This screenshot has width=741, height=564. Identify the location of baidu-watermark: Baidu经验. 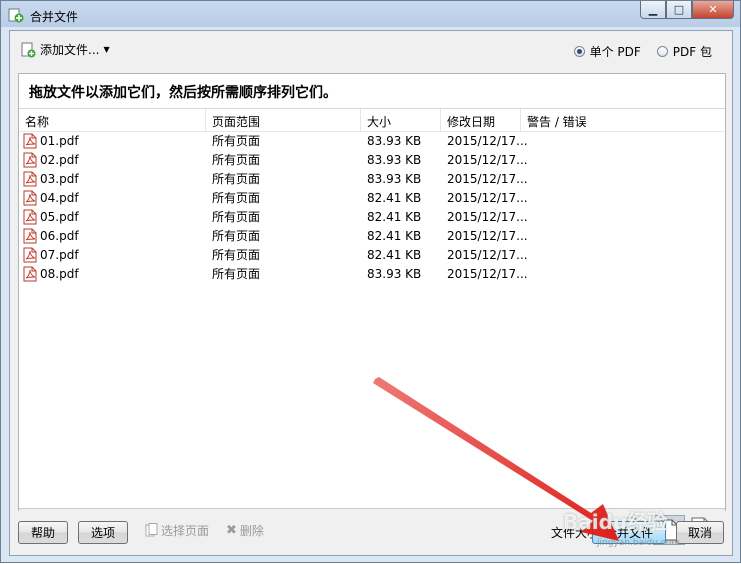
(615, 522).